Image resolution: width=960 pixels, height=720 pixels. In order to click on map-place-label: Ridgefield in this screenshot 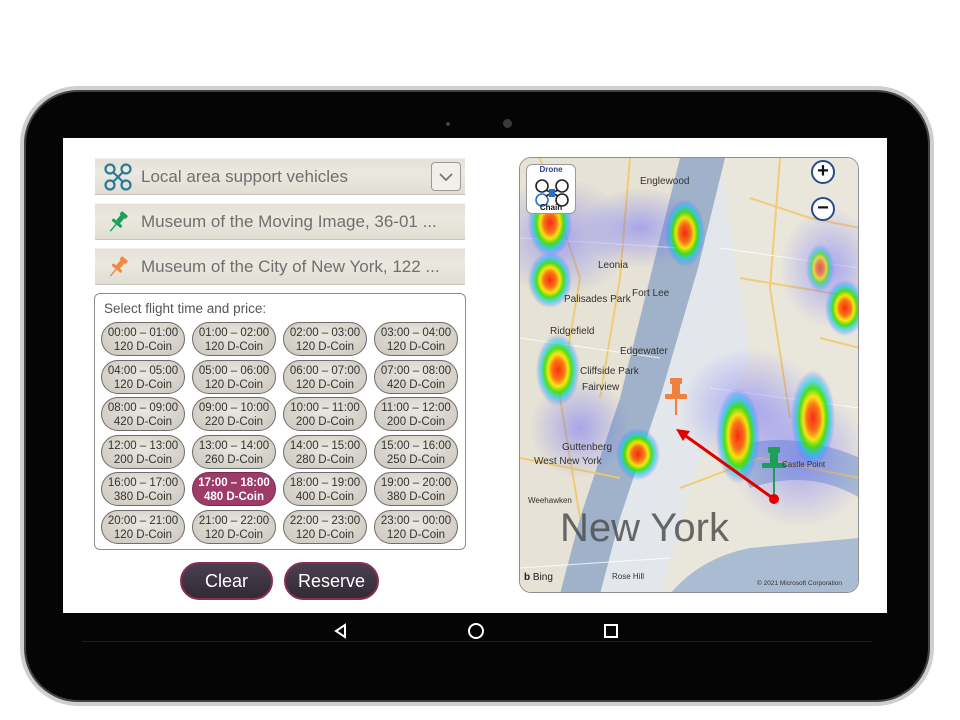, I will do `click(572, 331)`.